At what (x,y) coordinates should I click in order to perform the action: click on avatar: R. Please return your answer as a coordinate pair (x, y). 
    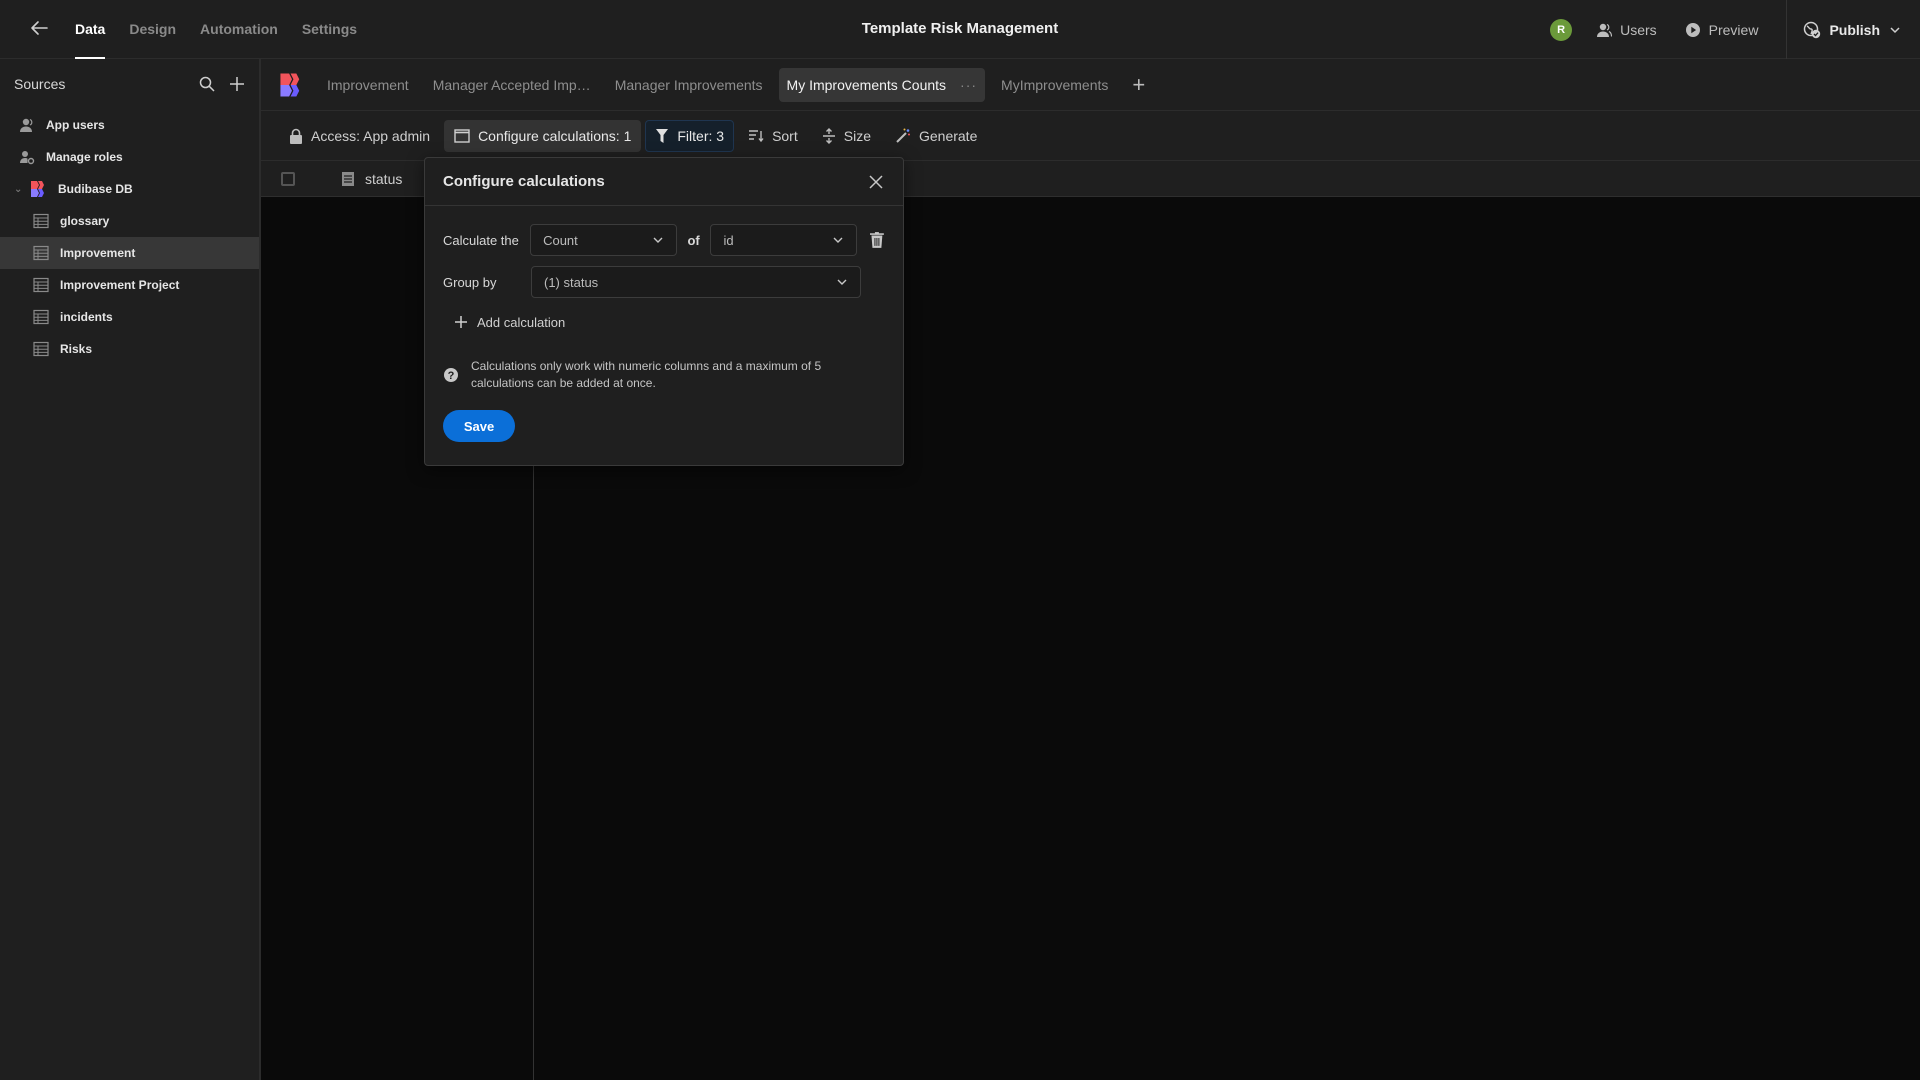
    Looking at the image, I should click on (1561, 29).